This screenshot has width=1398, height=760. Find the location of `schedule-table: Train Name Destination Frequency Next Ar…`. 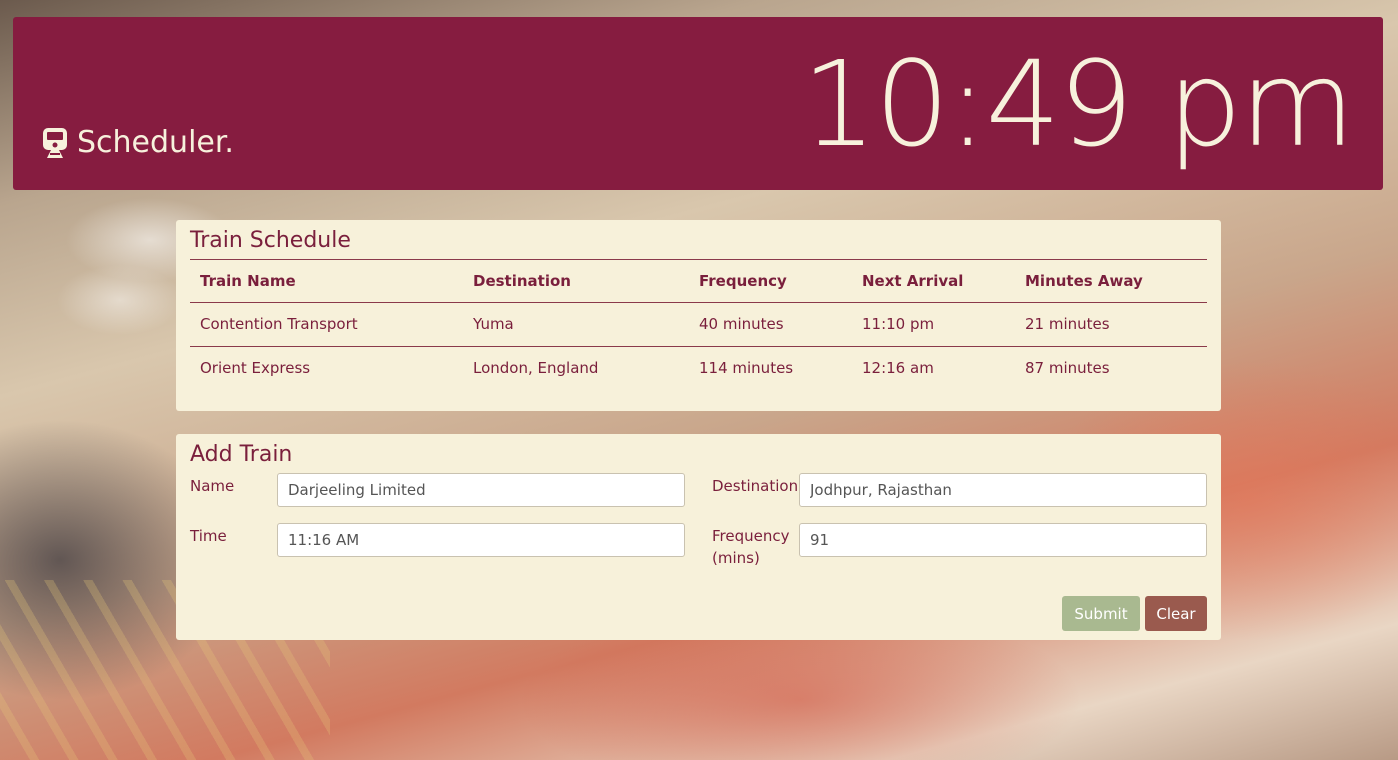

schedule-table: Train Name Destination Frequency Next Ar… is located at coordinates (698, 325).